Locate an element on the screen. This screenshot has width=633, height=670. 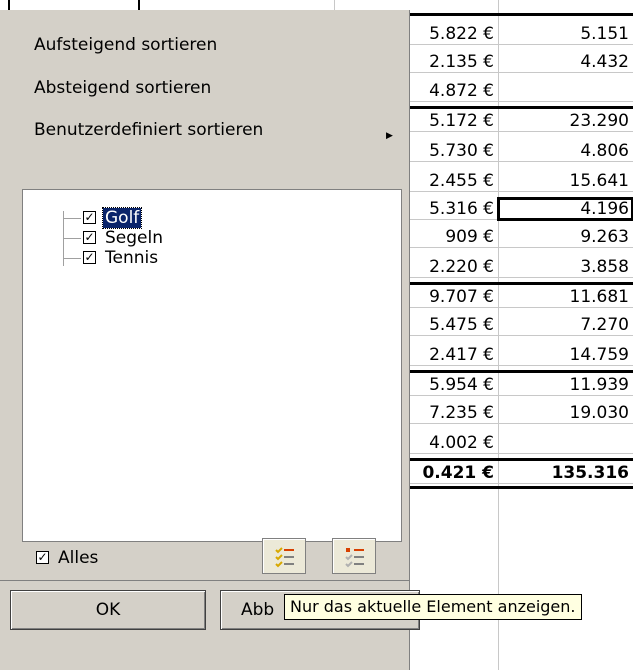
table-row: 7.235 € 19.030 is located at coordinates (519, 413).